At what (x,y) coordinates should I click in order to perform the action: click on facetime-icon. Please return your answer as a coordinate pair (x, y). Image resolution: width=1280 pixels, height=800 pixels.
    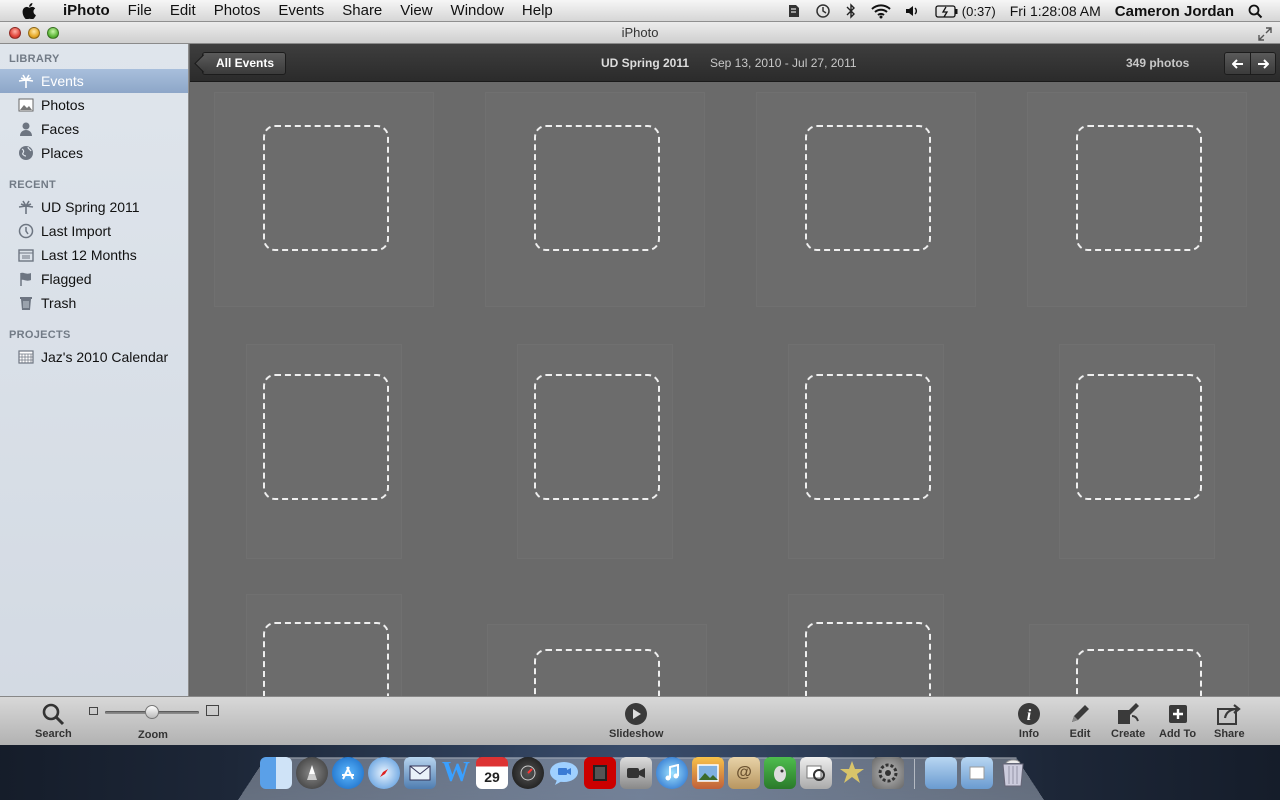
    Looking at the image, I should click on (636, 773).